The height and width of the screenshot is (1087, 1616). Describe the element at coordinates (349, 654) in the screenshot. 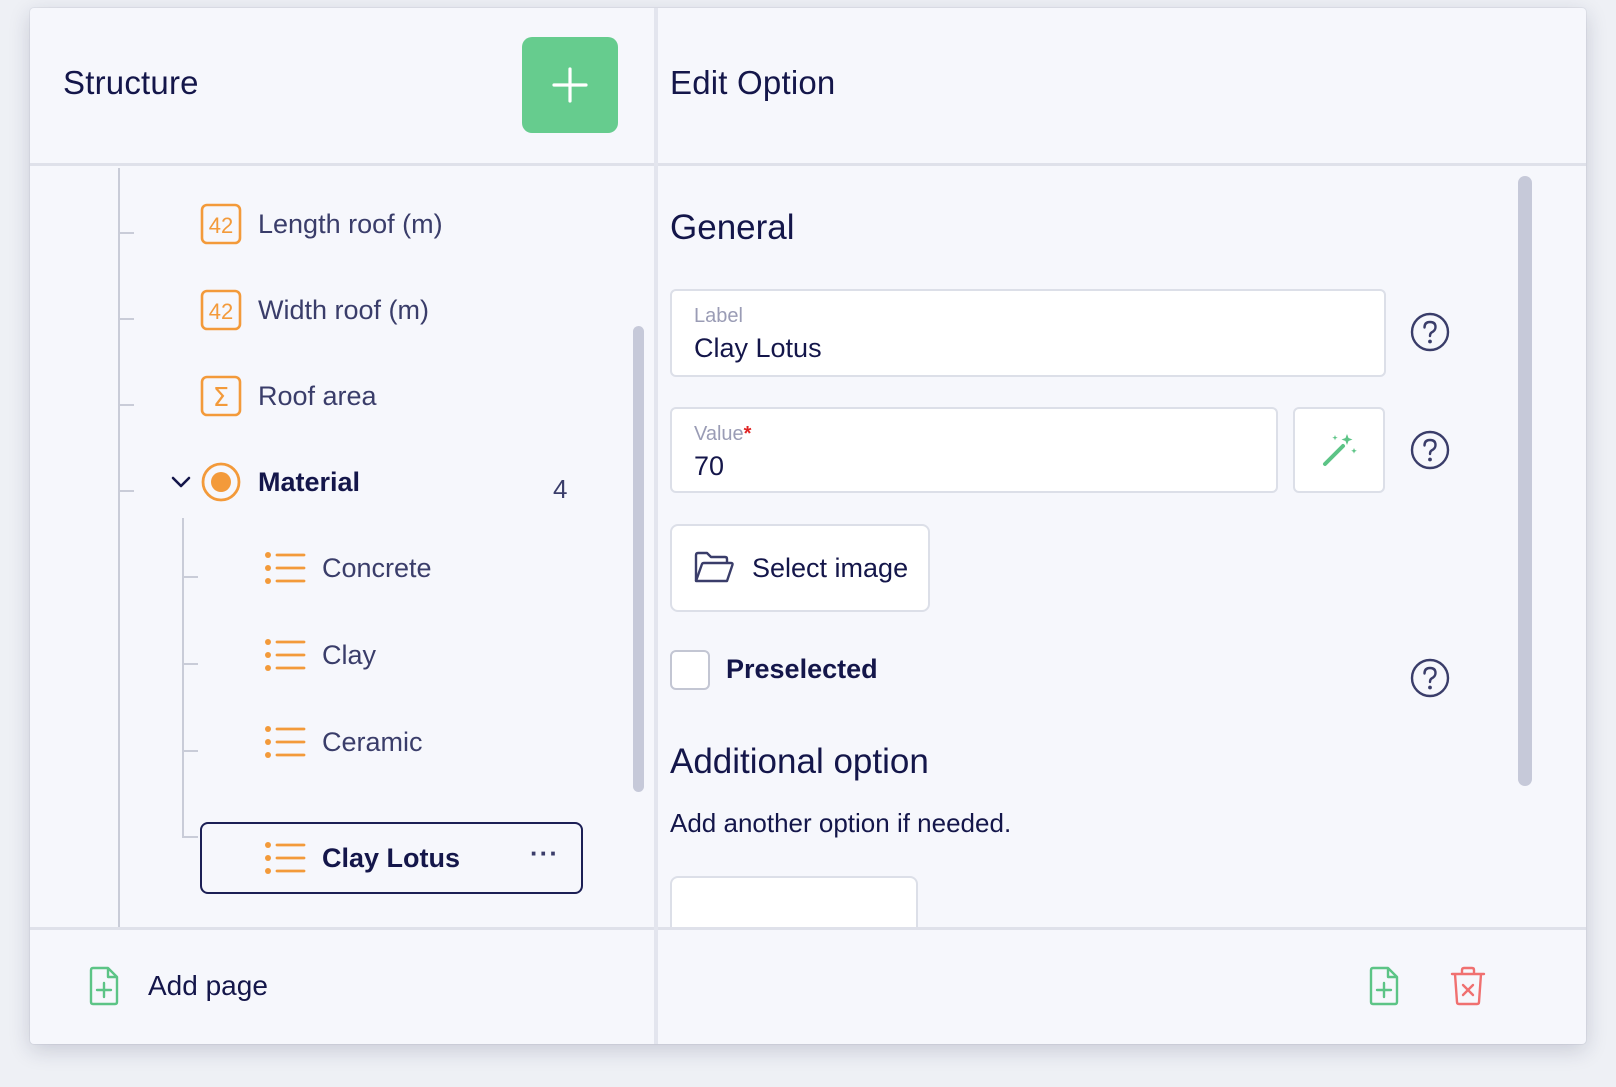

I see `tree-item-label: Clay` at that location.